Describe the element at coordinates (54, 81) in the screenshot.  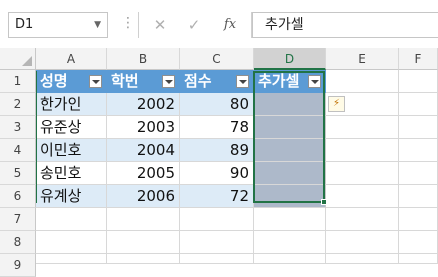
I see `header-label: 성명` at that location.